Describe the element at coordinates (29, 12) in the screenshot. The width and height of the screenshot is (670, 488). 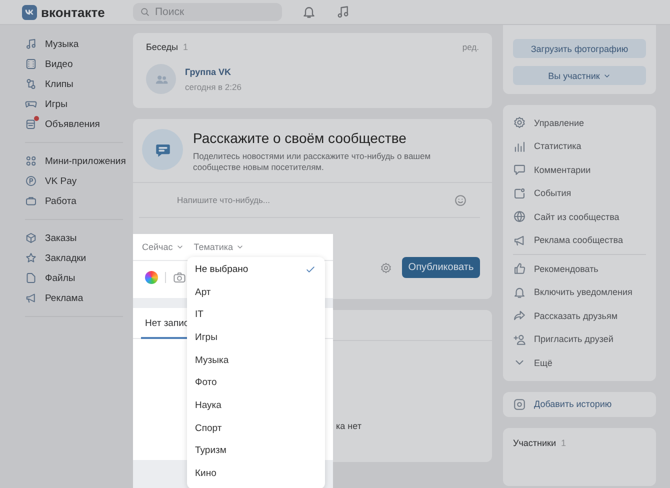
I see `logo-icon` at that location.